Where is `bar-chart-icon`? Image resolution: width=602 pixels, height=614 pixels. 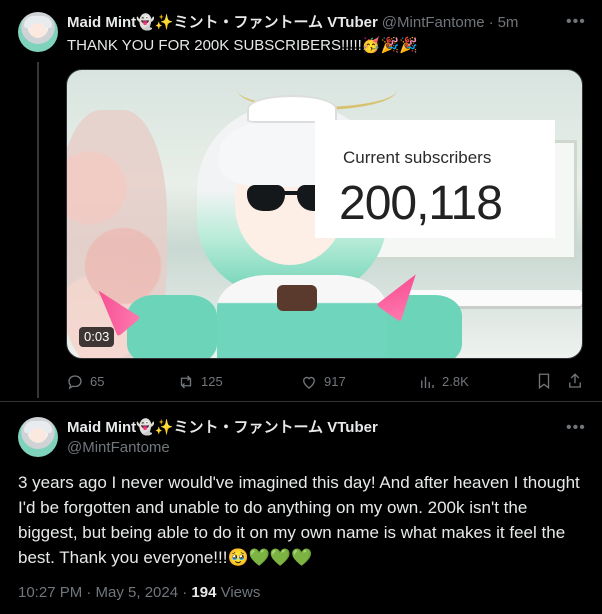
bar-chart-icon is located at coordinates (427, 382).